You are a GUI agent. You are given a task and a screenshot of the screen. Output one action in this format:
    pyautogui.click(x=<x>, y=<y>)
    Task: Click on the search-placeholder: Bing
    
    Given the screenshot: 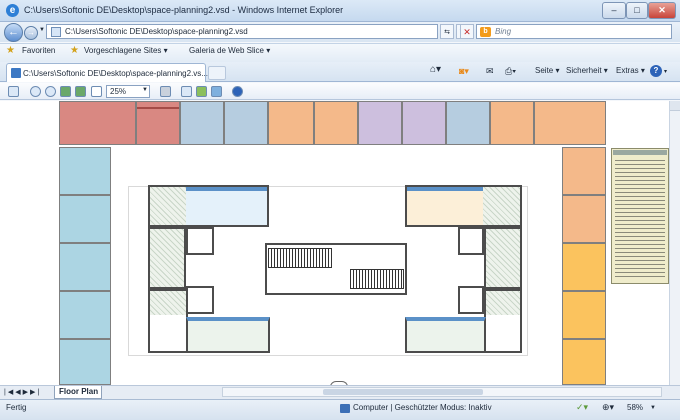 What is the action you would take?
    pyautogui.click(x=503, y=31)
    